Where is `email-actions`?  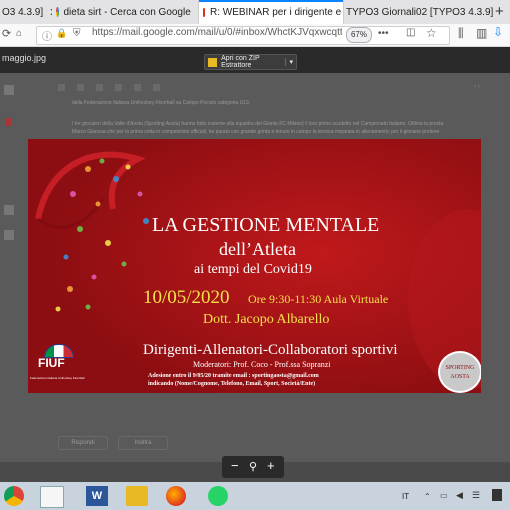
email-actions is located at coordinates (138, 87).